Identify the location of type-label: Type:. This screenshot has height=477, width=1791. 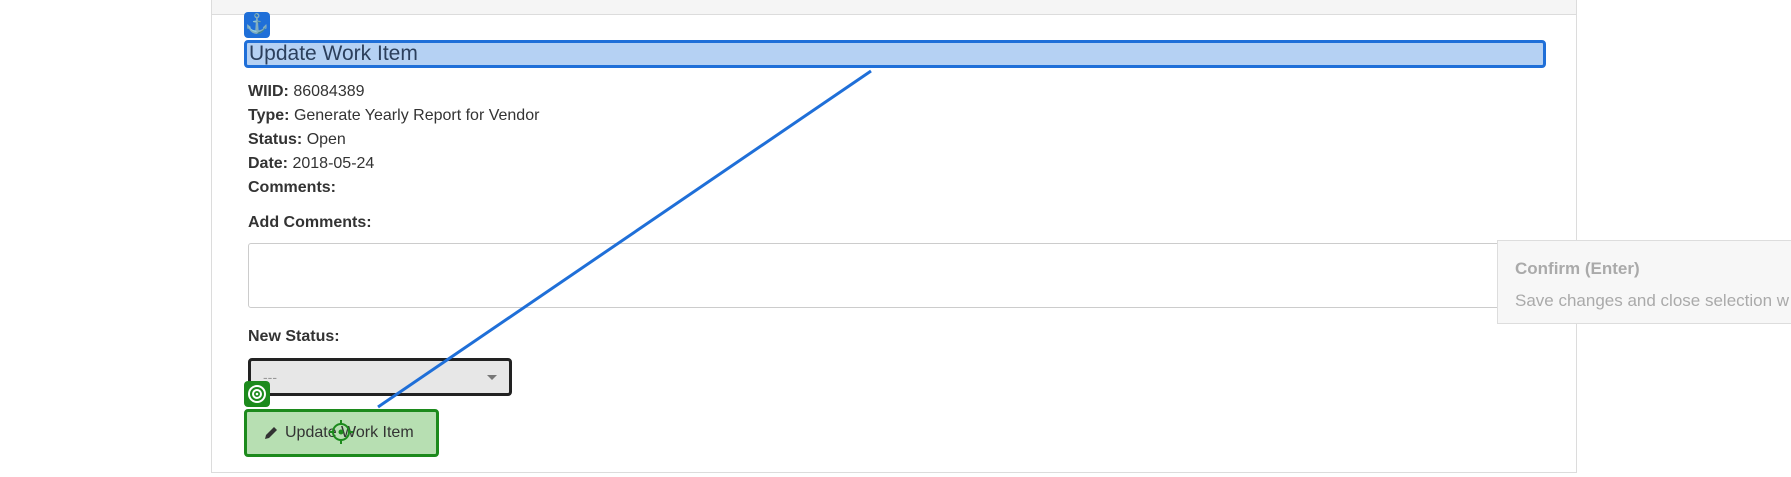
(269, 115).